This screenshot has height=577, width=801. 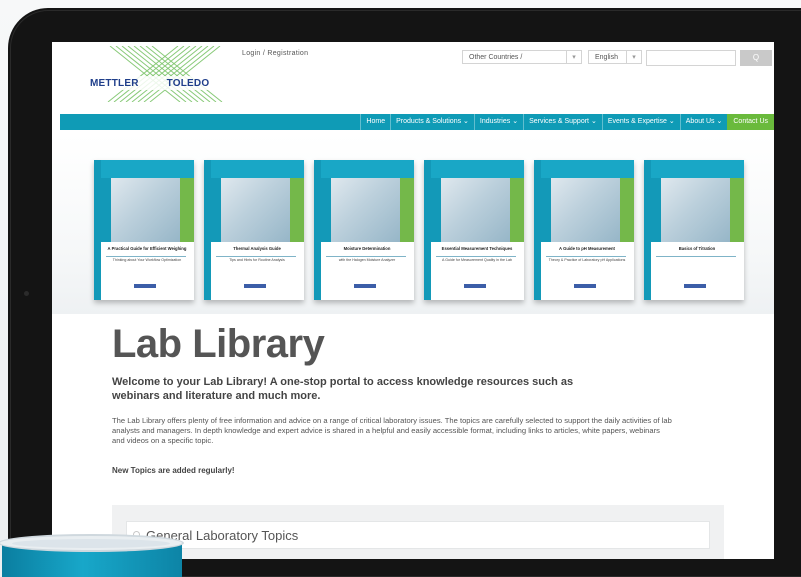 What do you see at coordinates (173, 470) in the screenshot?
I see `new-topics-note: New Topics are added regularly!` at bounding box center [173, 470].